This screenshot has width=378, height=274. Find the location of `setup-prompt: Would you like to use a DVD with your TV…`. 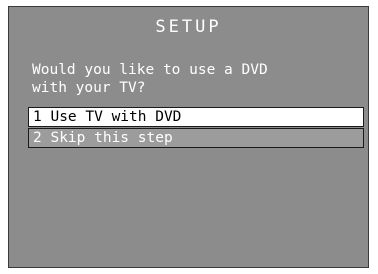

setup-prompt: Would you like to use a DVD with your TV… is located at coordinates (150, 79).